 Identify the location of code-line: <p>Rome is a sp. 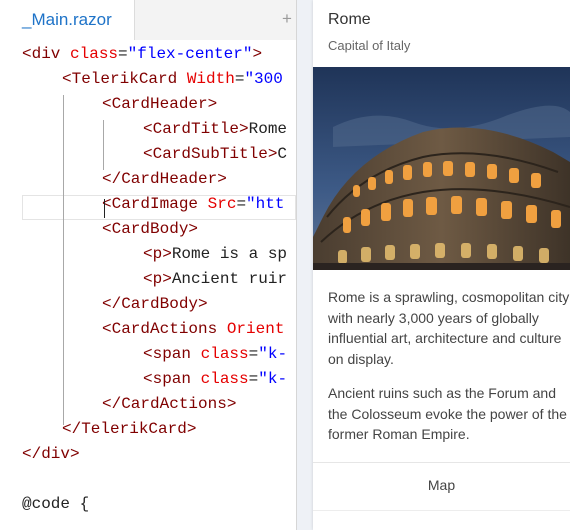
(215, 254).